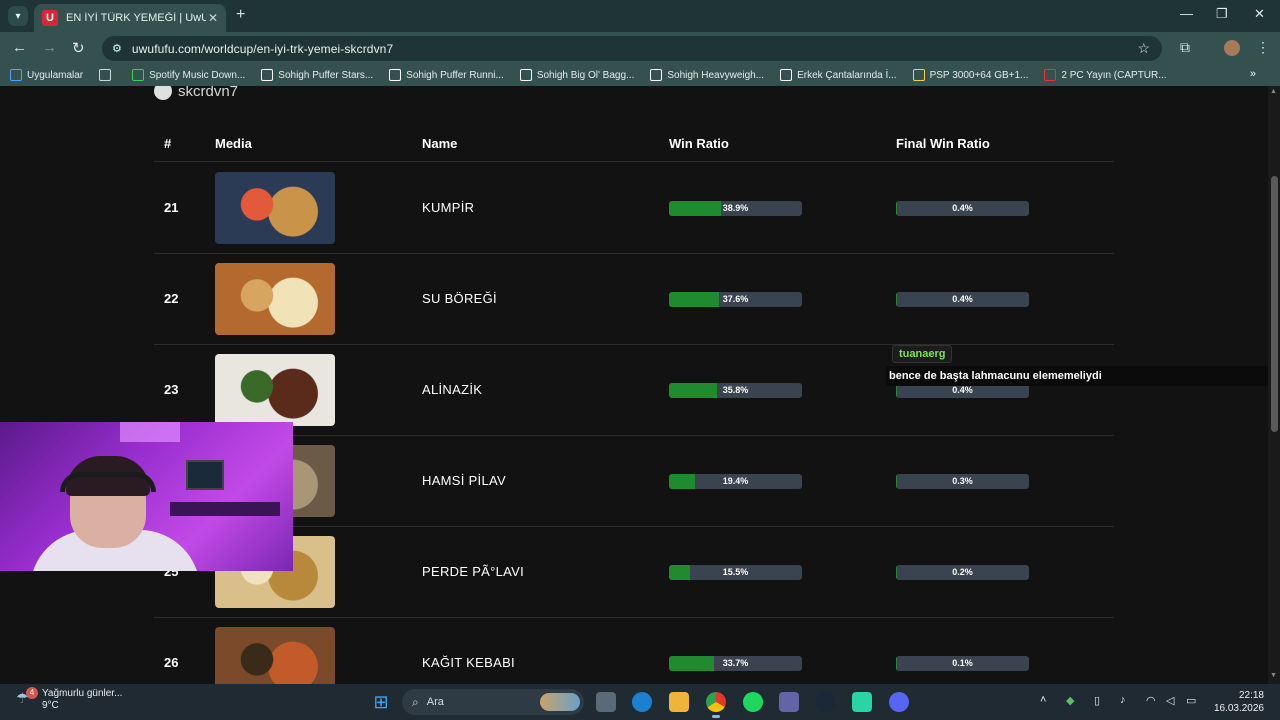 Image resolution: width=1280 pixels, height=720 pixels. What do you see at coordinates (634, 651) in the screenshot?
I see `table-row: 26 KAĞIT KEBABI 33.7% 0.1%` at bounding box center [634, 651].